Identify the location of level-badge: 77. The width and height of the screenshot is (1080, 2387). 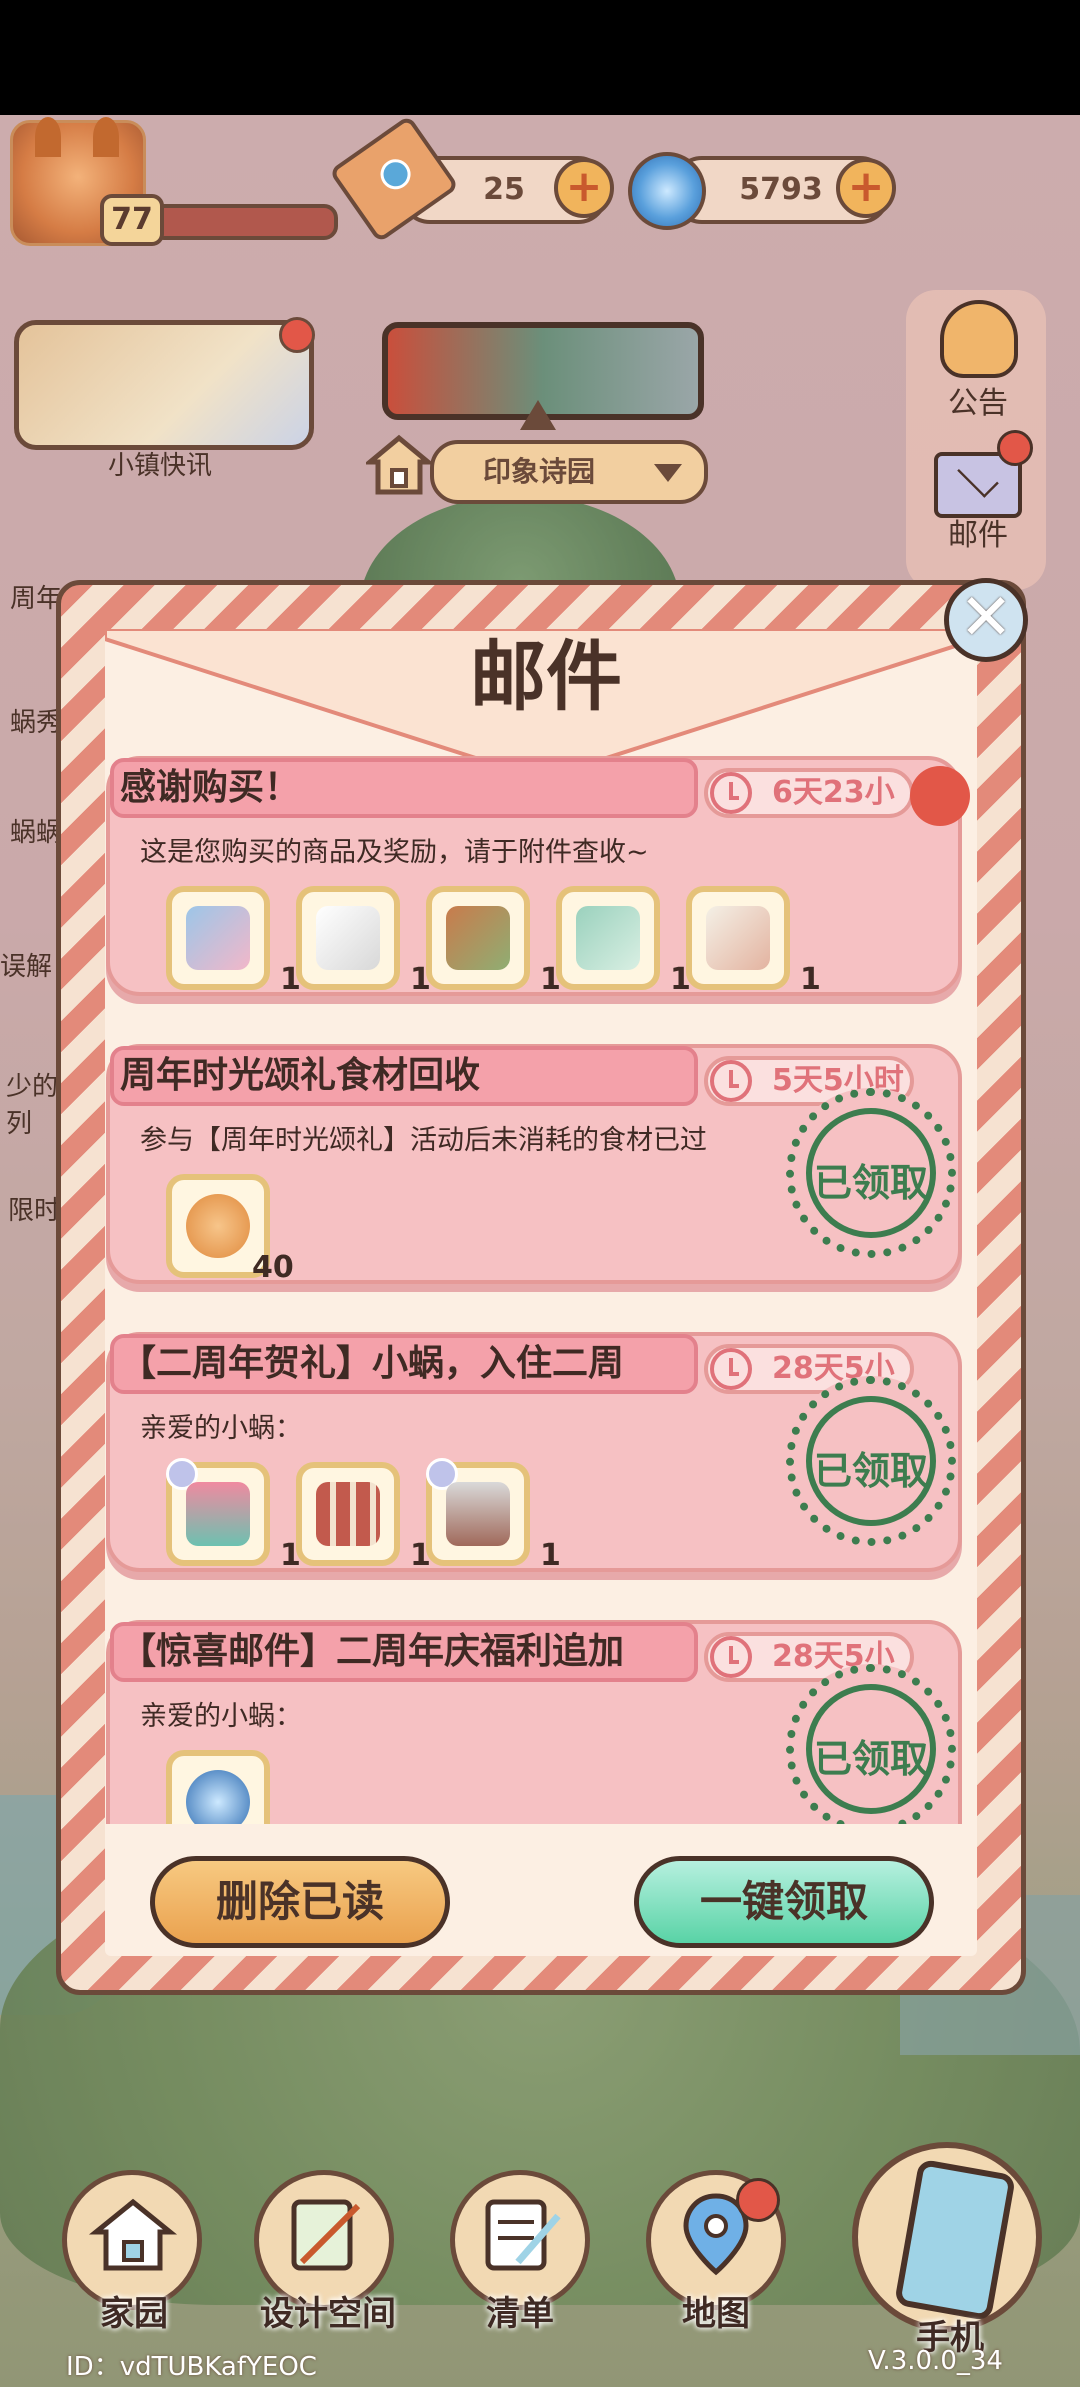
(132, 220).